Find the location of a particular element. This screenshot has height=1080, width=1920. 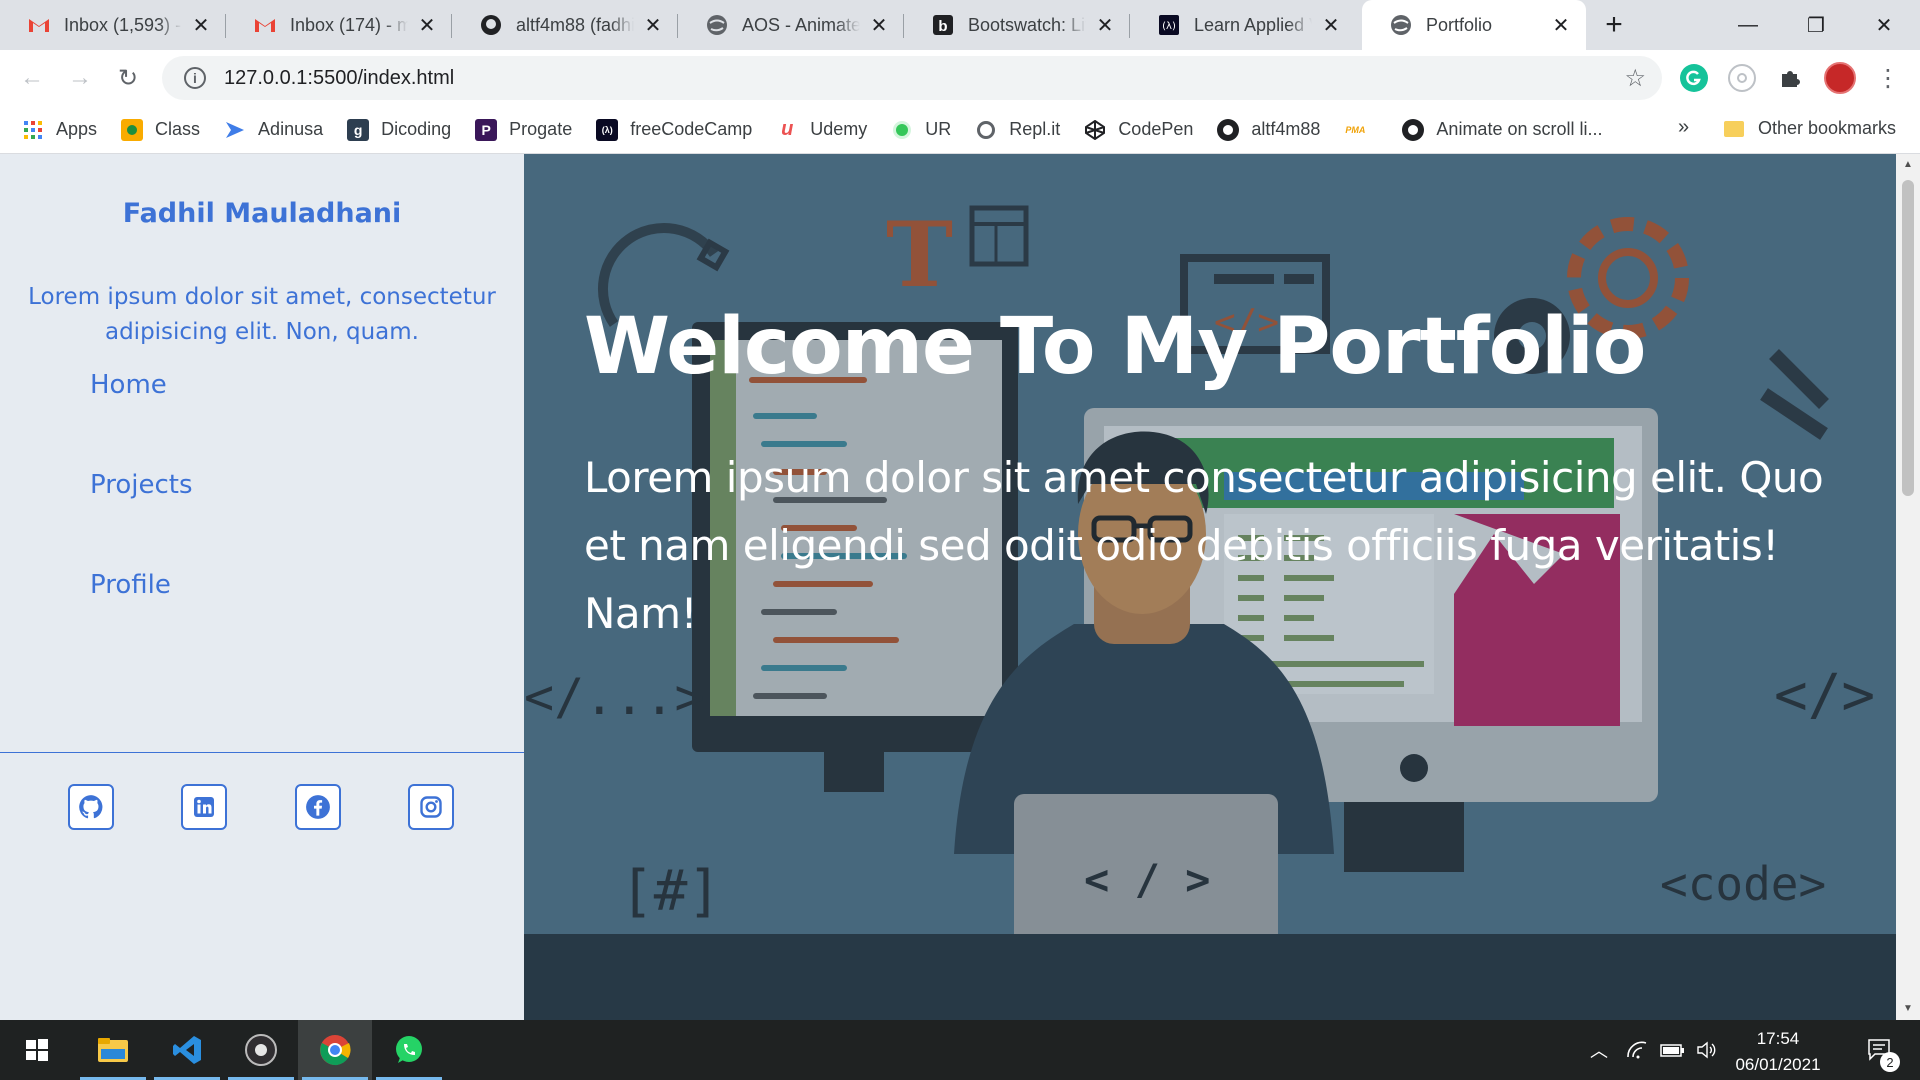

whatsapp-icon is located at coordinates (409, 1049).